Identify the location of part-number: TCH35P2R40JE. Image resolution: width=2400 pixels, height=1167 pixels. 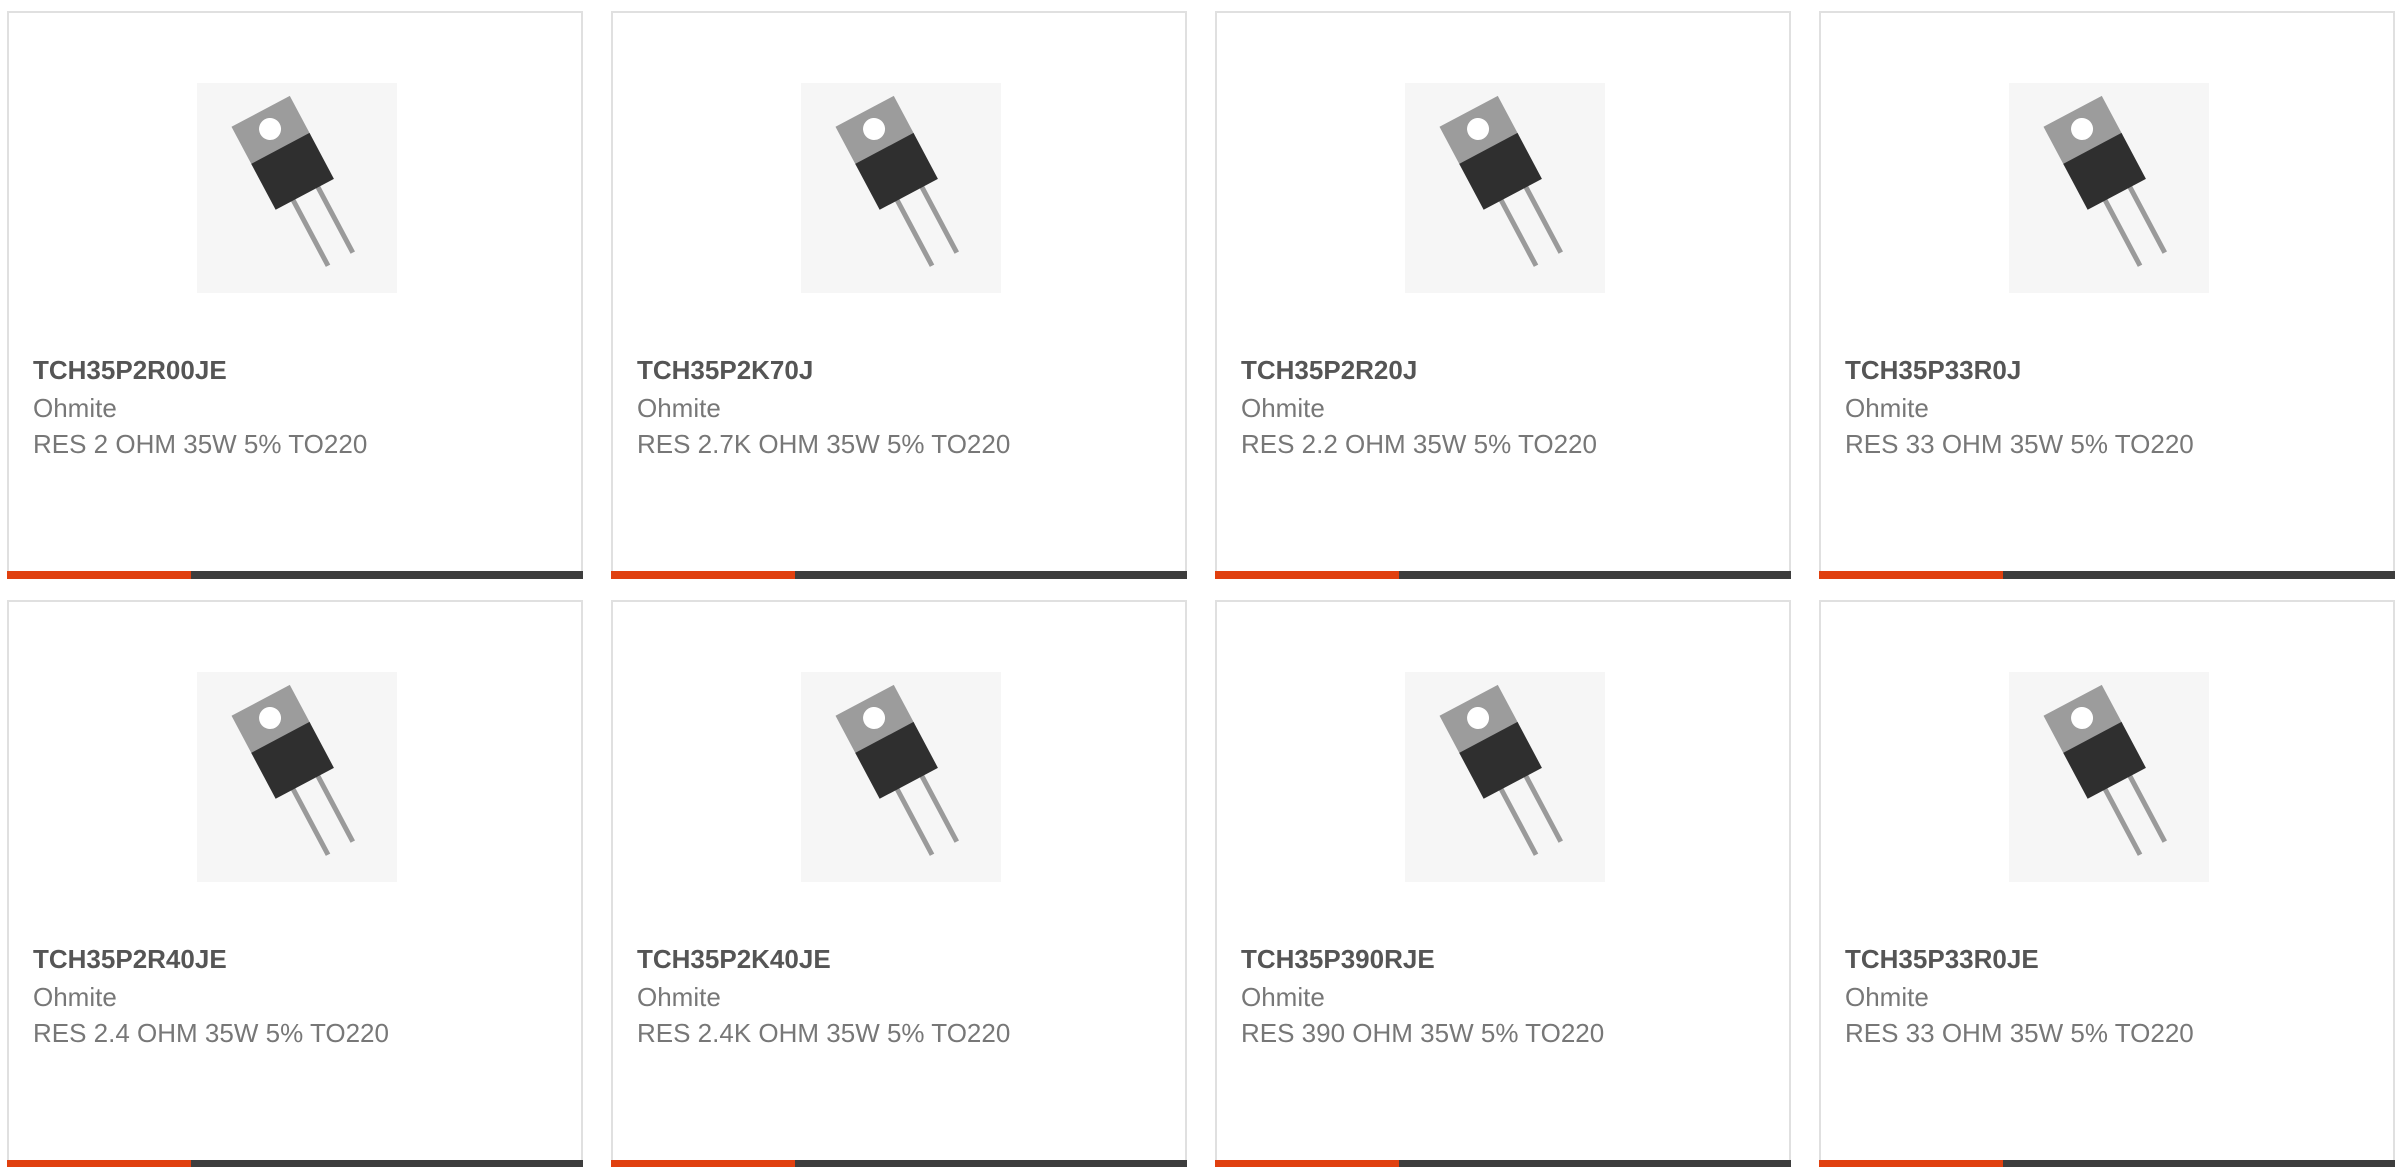
(130, 959).